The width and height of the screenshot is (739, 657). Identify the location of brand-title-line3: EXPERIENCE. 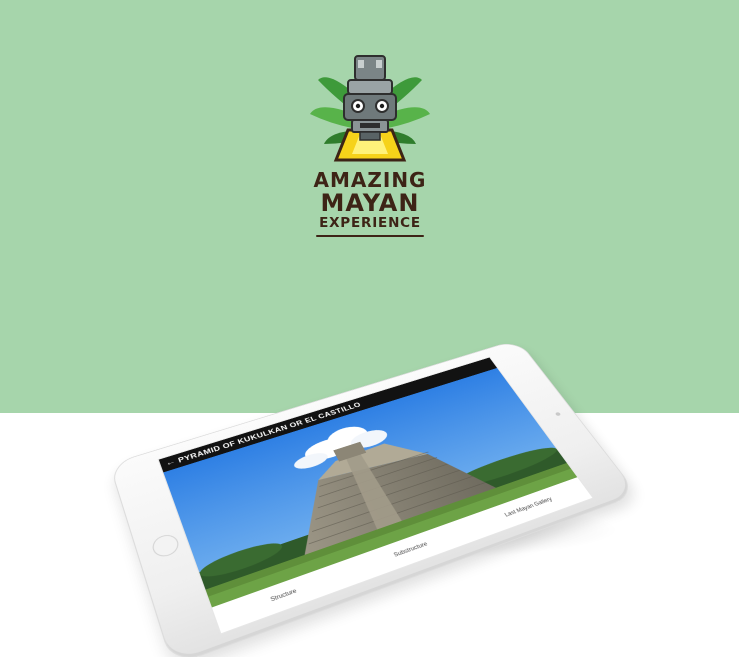
(370, 223).